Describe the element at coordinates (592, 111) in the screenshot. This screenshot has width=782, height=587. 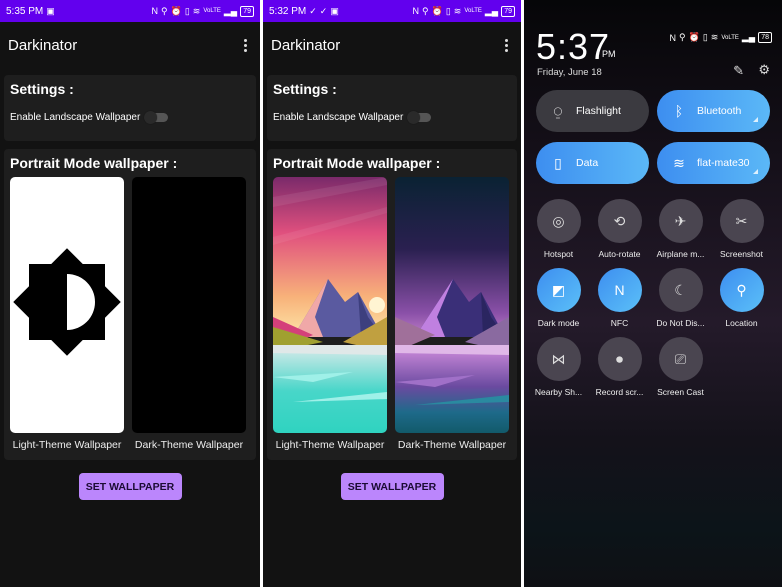
I see `pill-flashlight: ⍜ Flashlight` at that location.